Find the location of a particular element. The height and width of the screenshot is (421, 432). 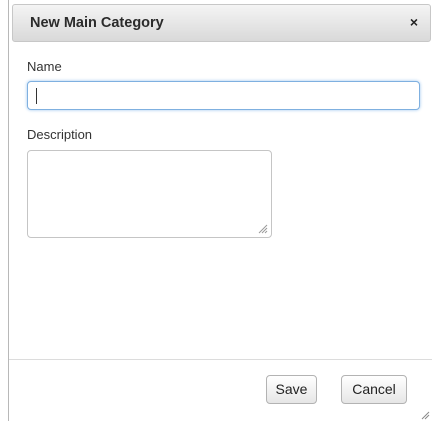

description-textarea is located at coordinates (149, 194).